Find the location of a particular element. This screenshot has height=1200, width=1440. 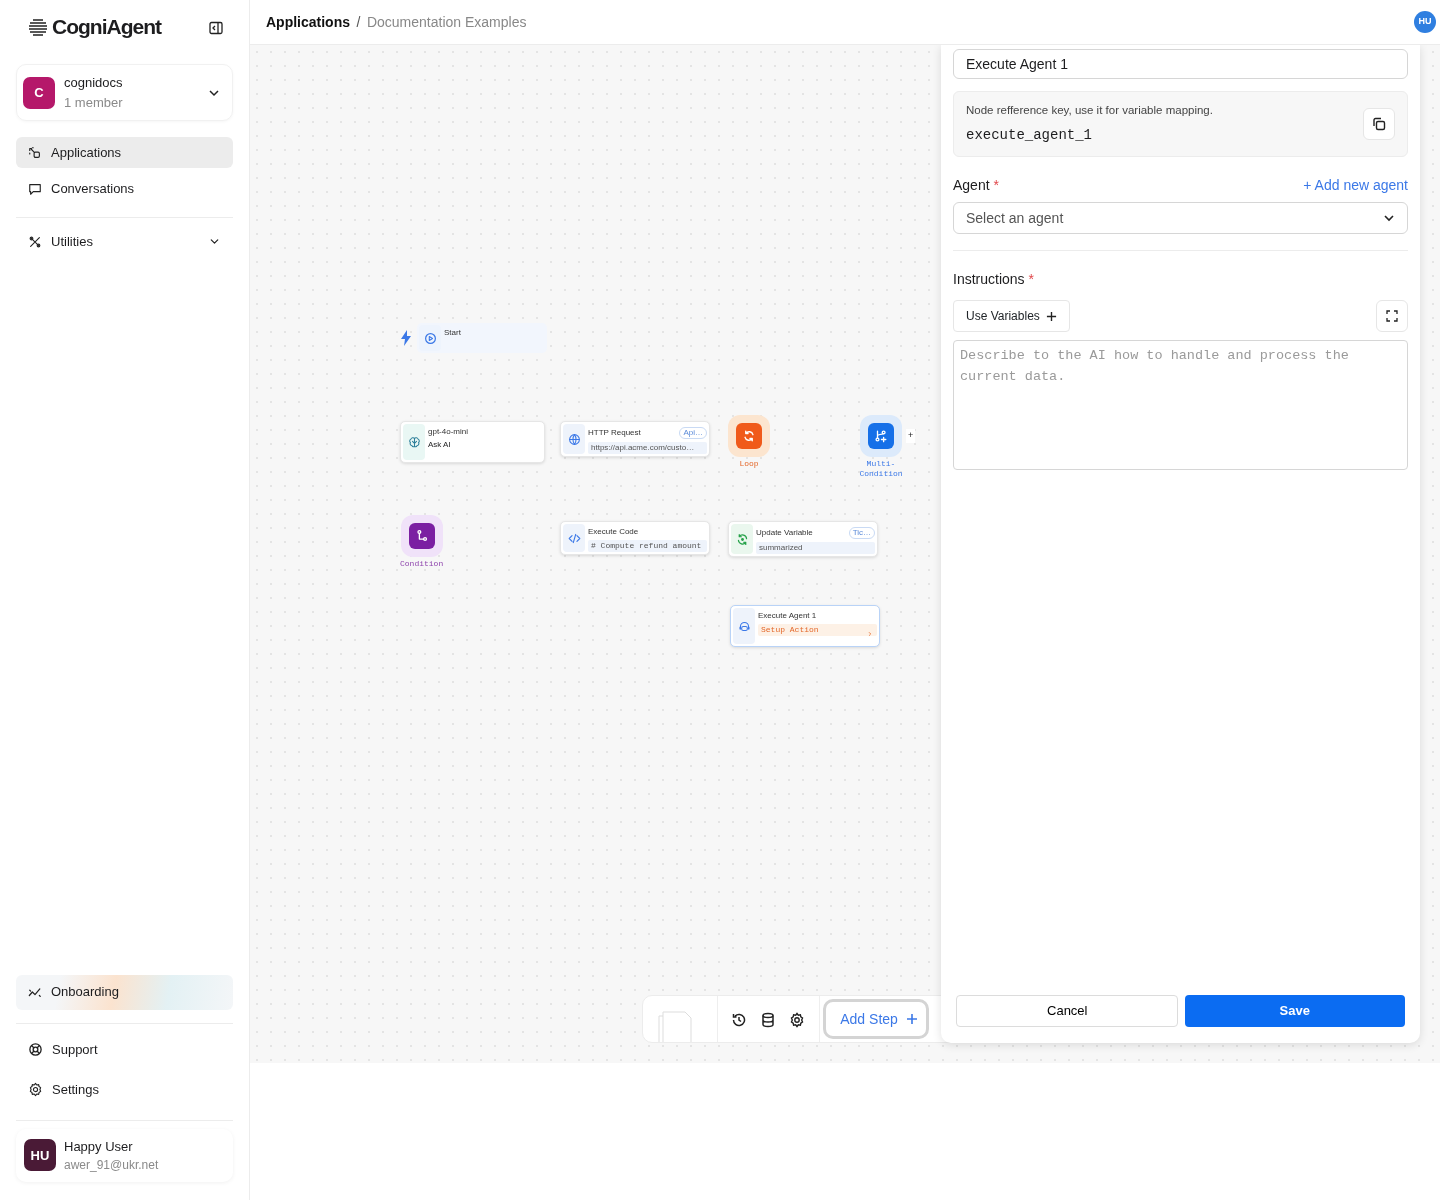

save-button: Save is located at coordinates (1294, 1011).